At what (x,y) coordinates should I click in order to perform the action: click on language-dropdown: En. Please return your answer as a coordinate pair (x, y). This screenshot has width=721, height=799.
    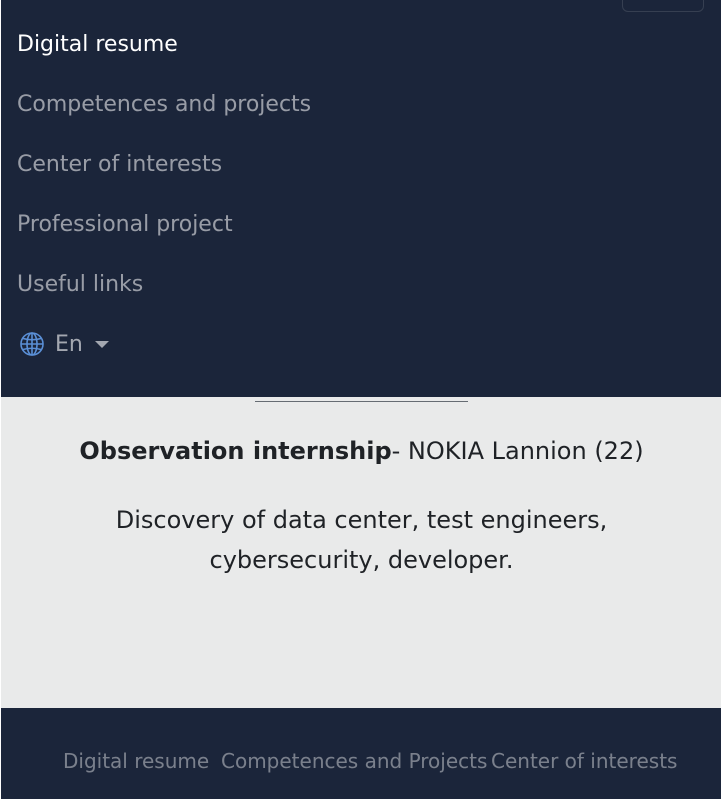
    Looking at the image, I should click on (64, 344).